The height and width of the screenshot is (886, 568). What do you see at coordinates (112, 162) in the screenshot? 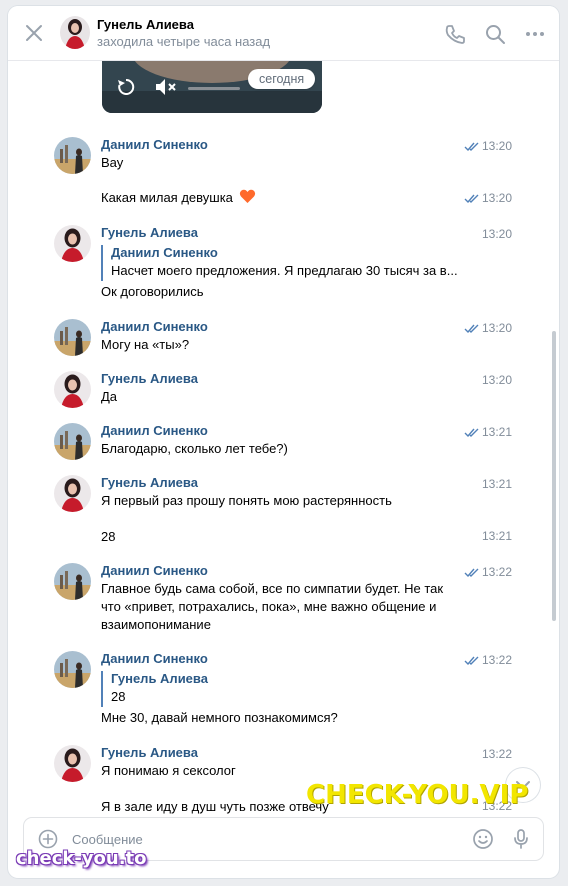
I see `message-text: Вау` at bounding box center [112, 162].